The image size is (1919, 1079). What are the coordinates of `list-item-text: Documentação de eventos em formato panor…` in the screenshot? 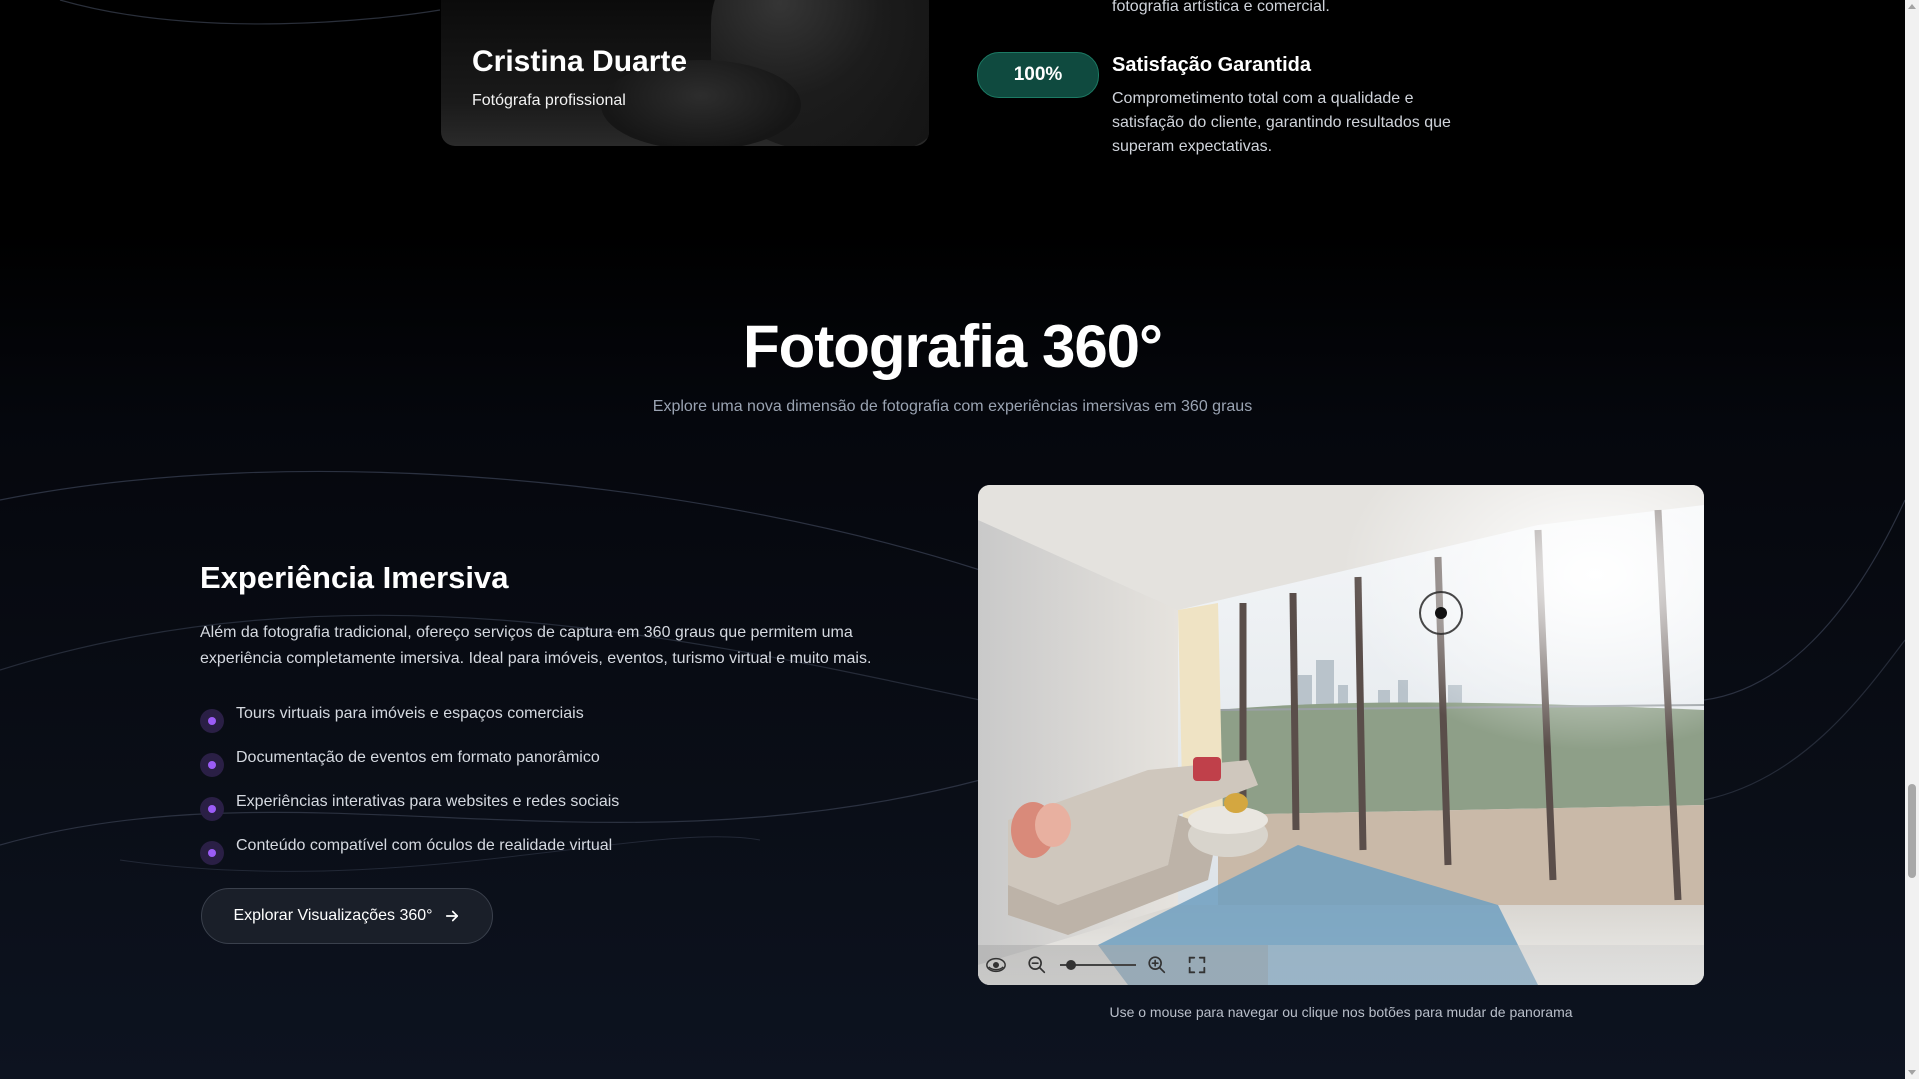 It's located at (418, 757).